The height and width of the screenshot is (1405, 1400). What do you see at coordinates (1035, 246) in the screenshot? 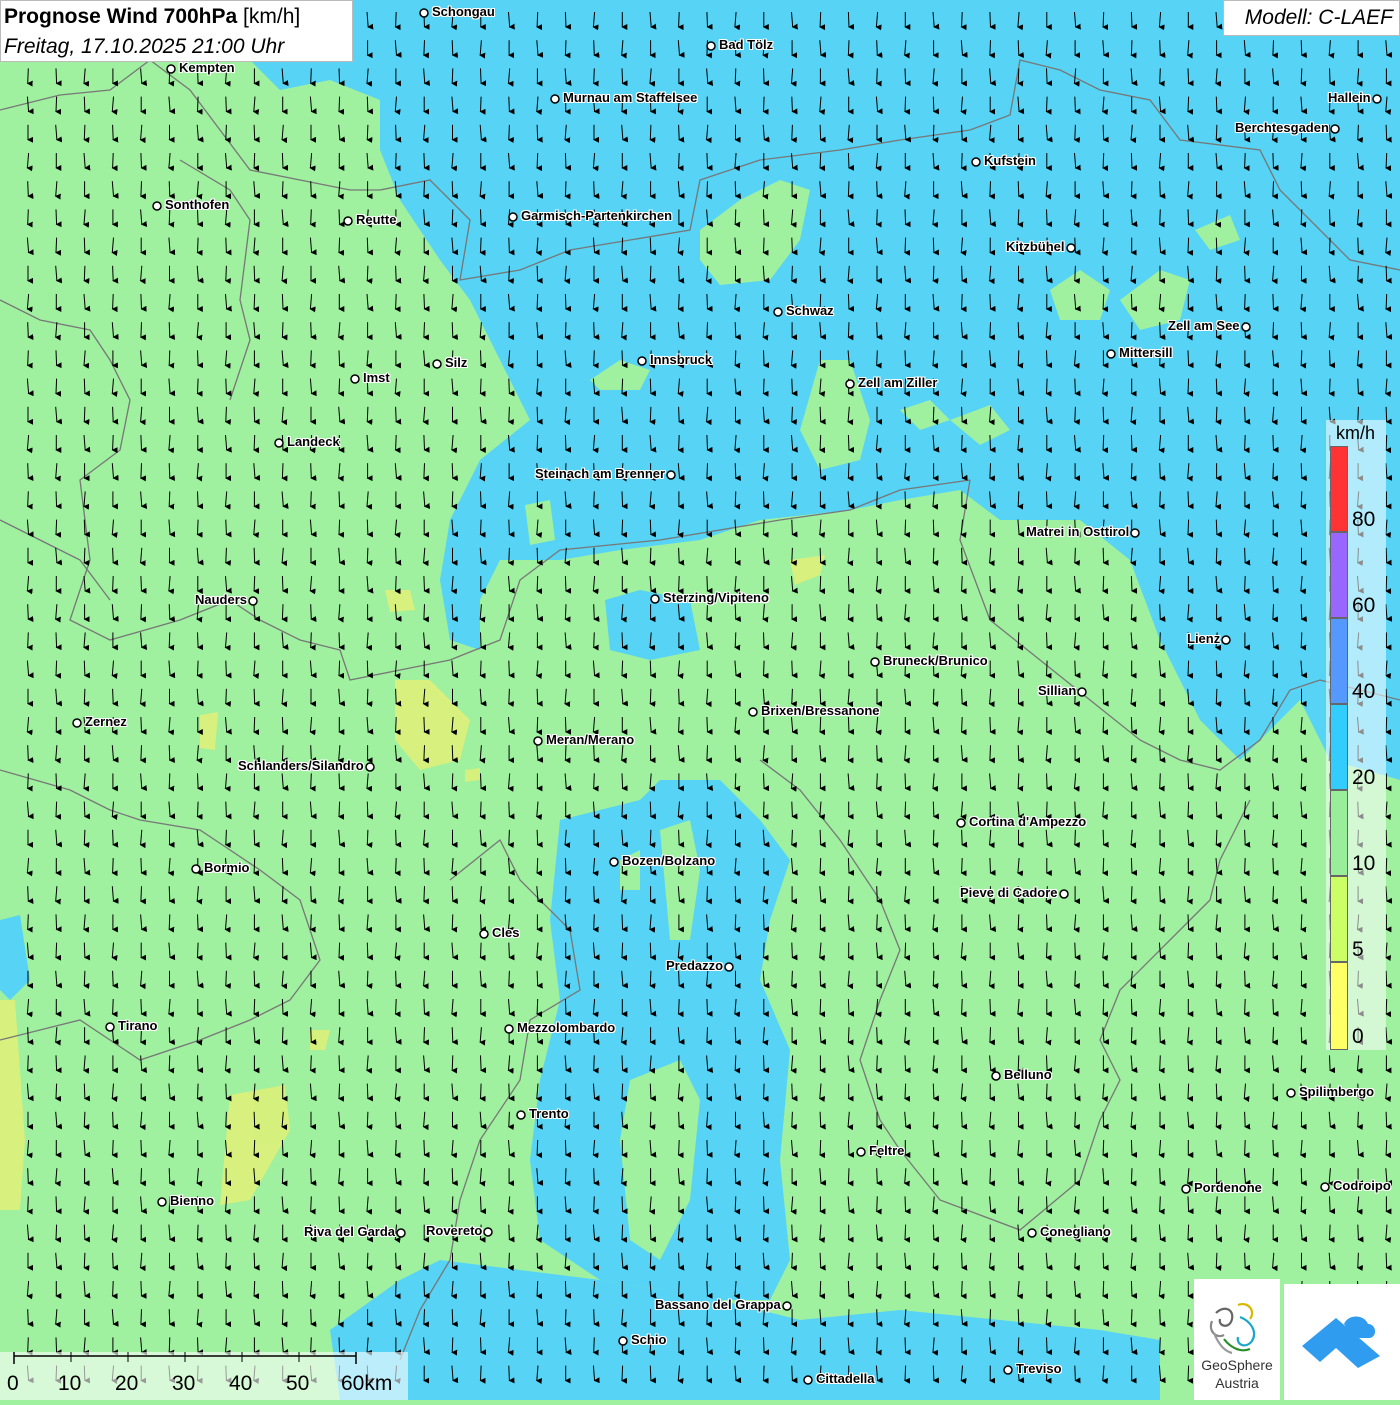
I see `city-label: Kitzbühel` at bounding box center [1035, 246].